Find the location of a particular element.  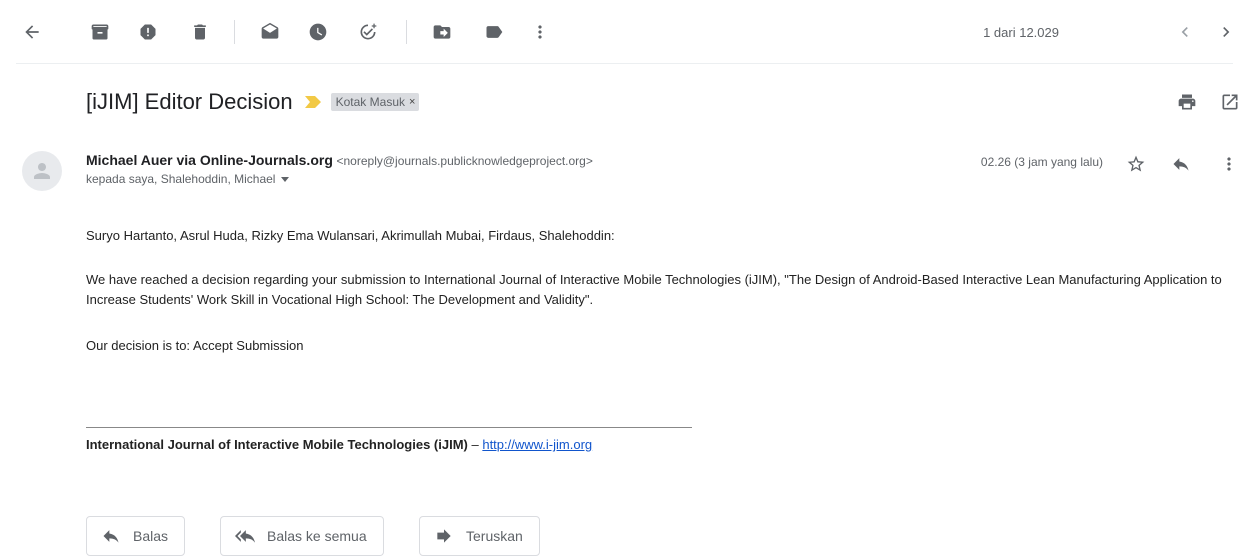

person-icon is located at coordinates (42, 171).